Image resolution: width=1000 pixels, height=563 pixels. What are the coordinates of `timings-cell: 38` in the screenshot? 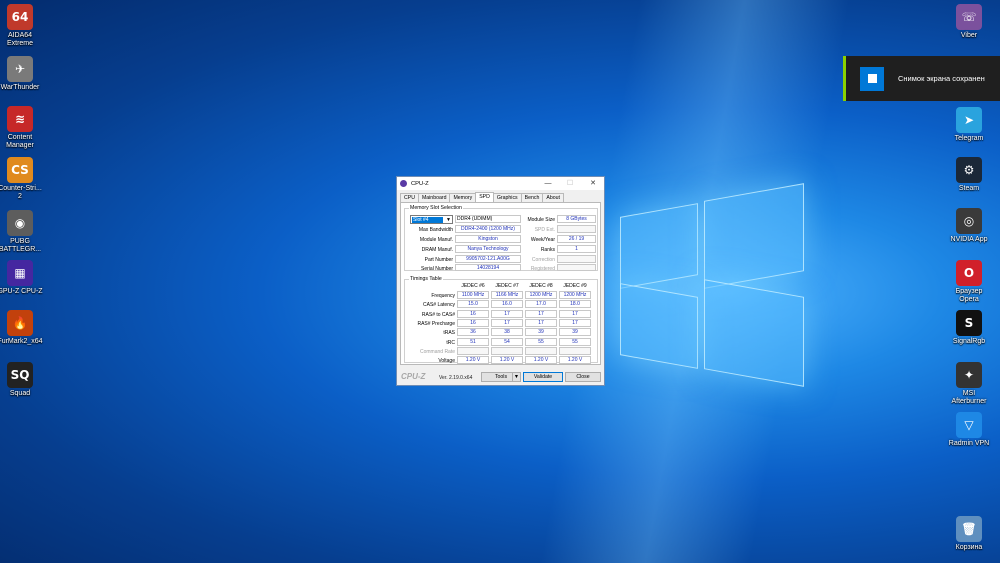 It's located at (507, 332).